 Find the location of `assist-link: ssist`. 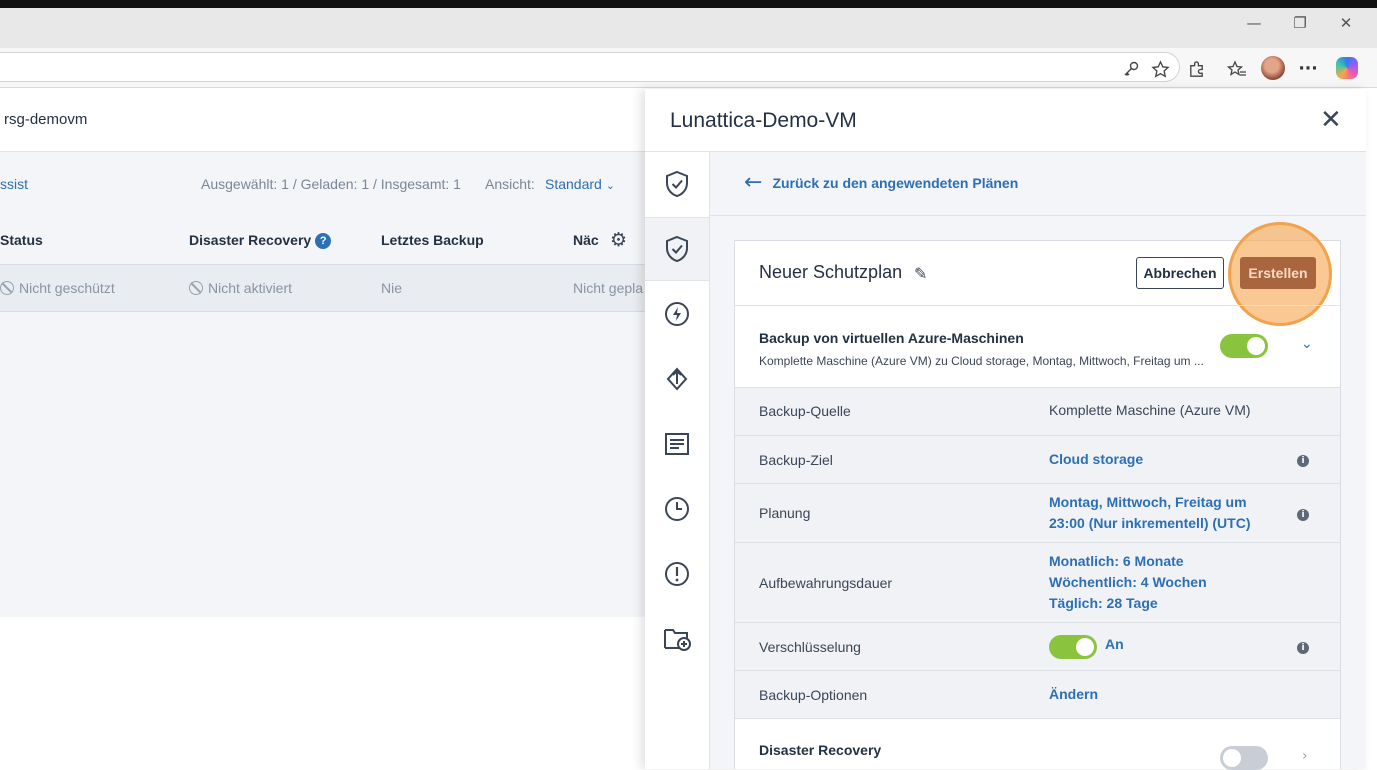

assist-link: ssist is located at coordinates (14, 184).